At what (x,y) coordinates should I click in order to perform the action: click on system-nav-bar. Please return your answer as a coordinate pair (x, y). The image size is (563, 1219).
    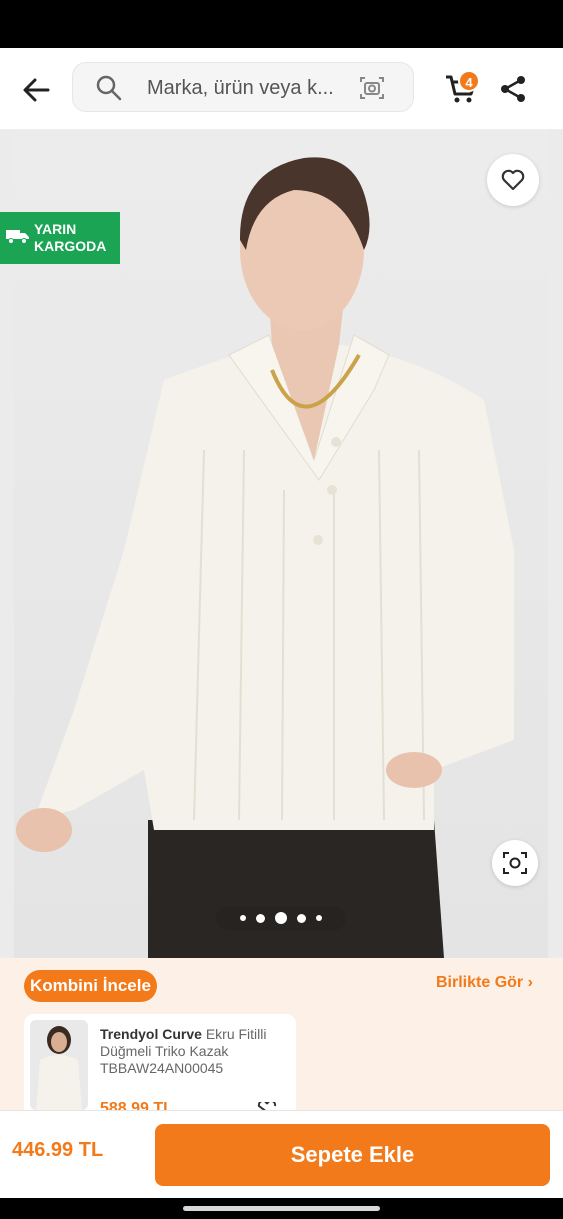
    Looking at the image, I should click on (281, 1208).